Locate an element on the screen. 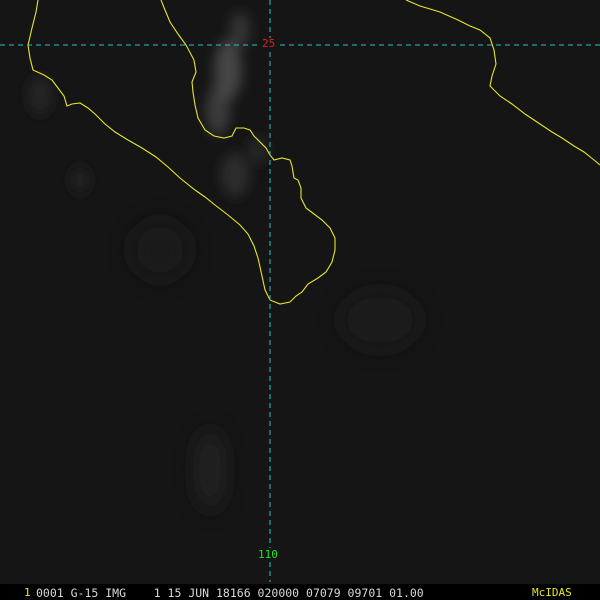 Image resolution: width=600 pixels, height=600 pixels. cloud-layer is located at coordinates (148, 104).